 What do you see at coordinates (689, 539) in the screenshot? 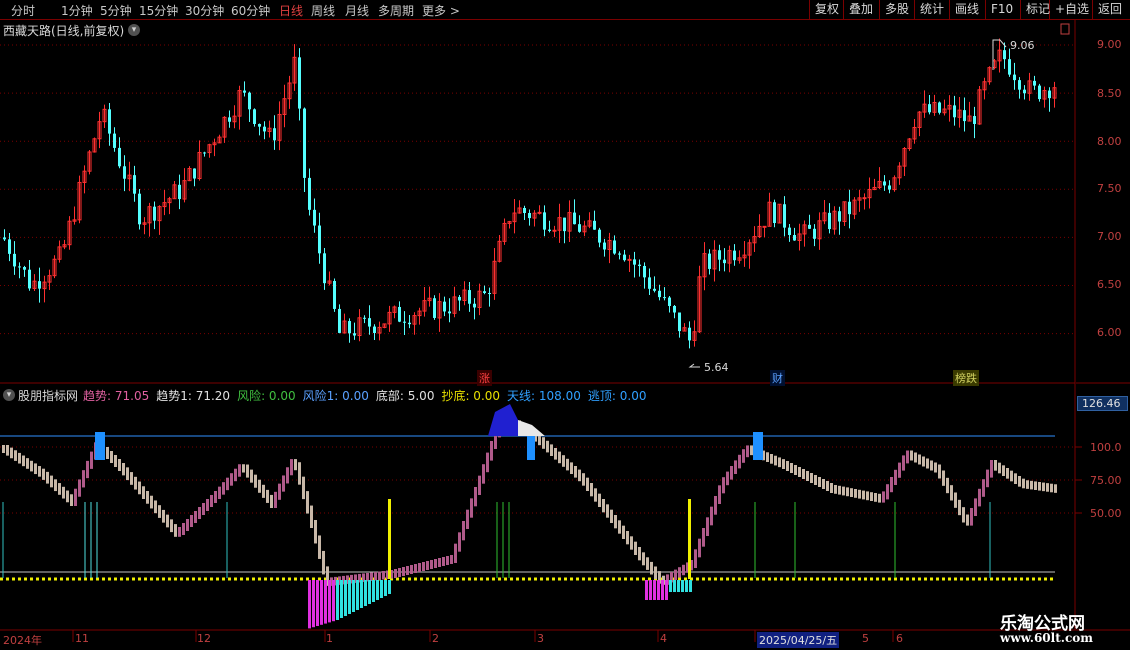
I see `buy-signal-bar` at bounding box center [689, 539].